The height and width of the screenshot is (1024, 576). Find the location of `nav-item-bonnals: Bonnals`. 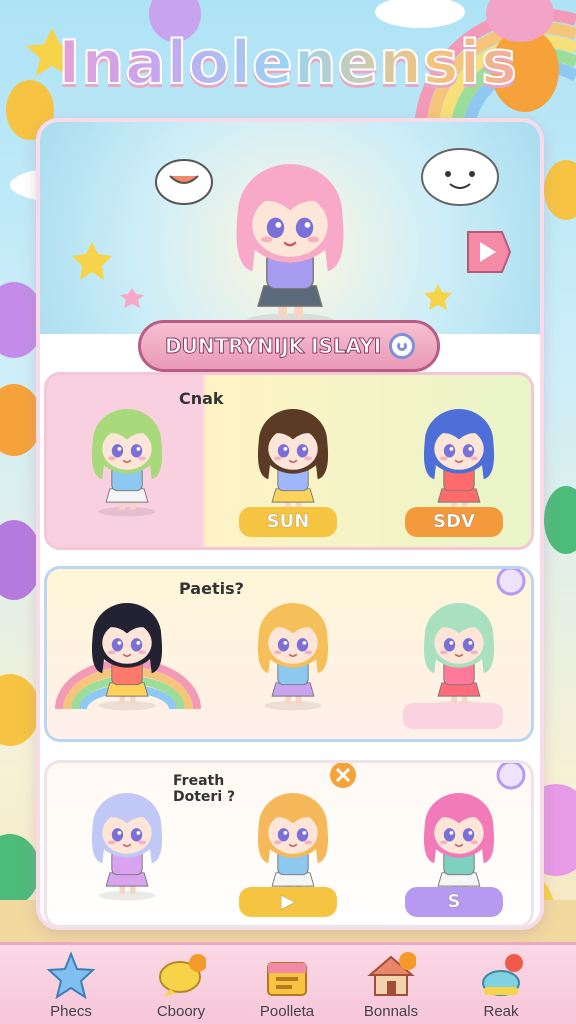

nav-item-bonnals: Bonnals is located at coordinates (391, 984).